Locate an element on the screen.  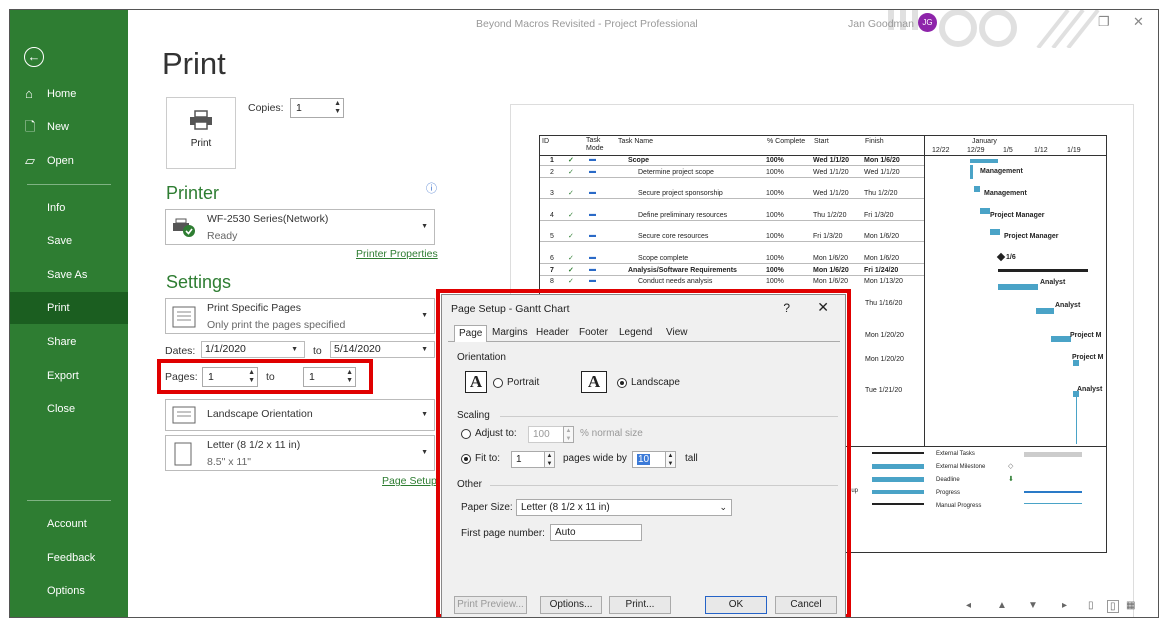
page-down-icon: ▼ is located at coordinates (1033, 605).